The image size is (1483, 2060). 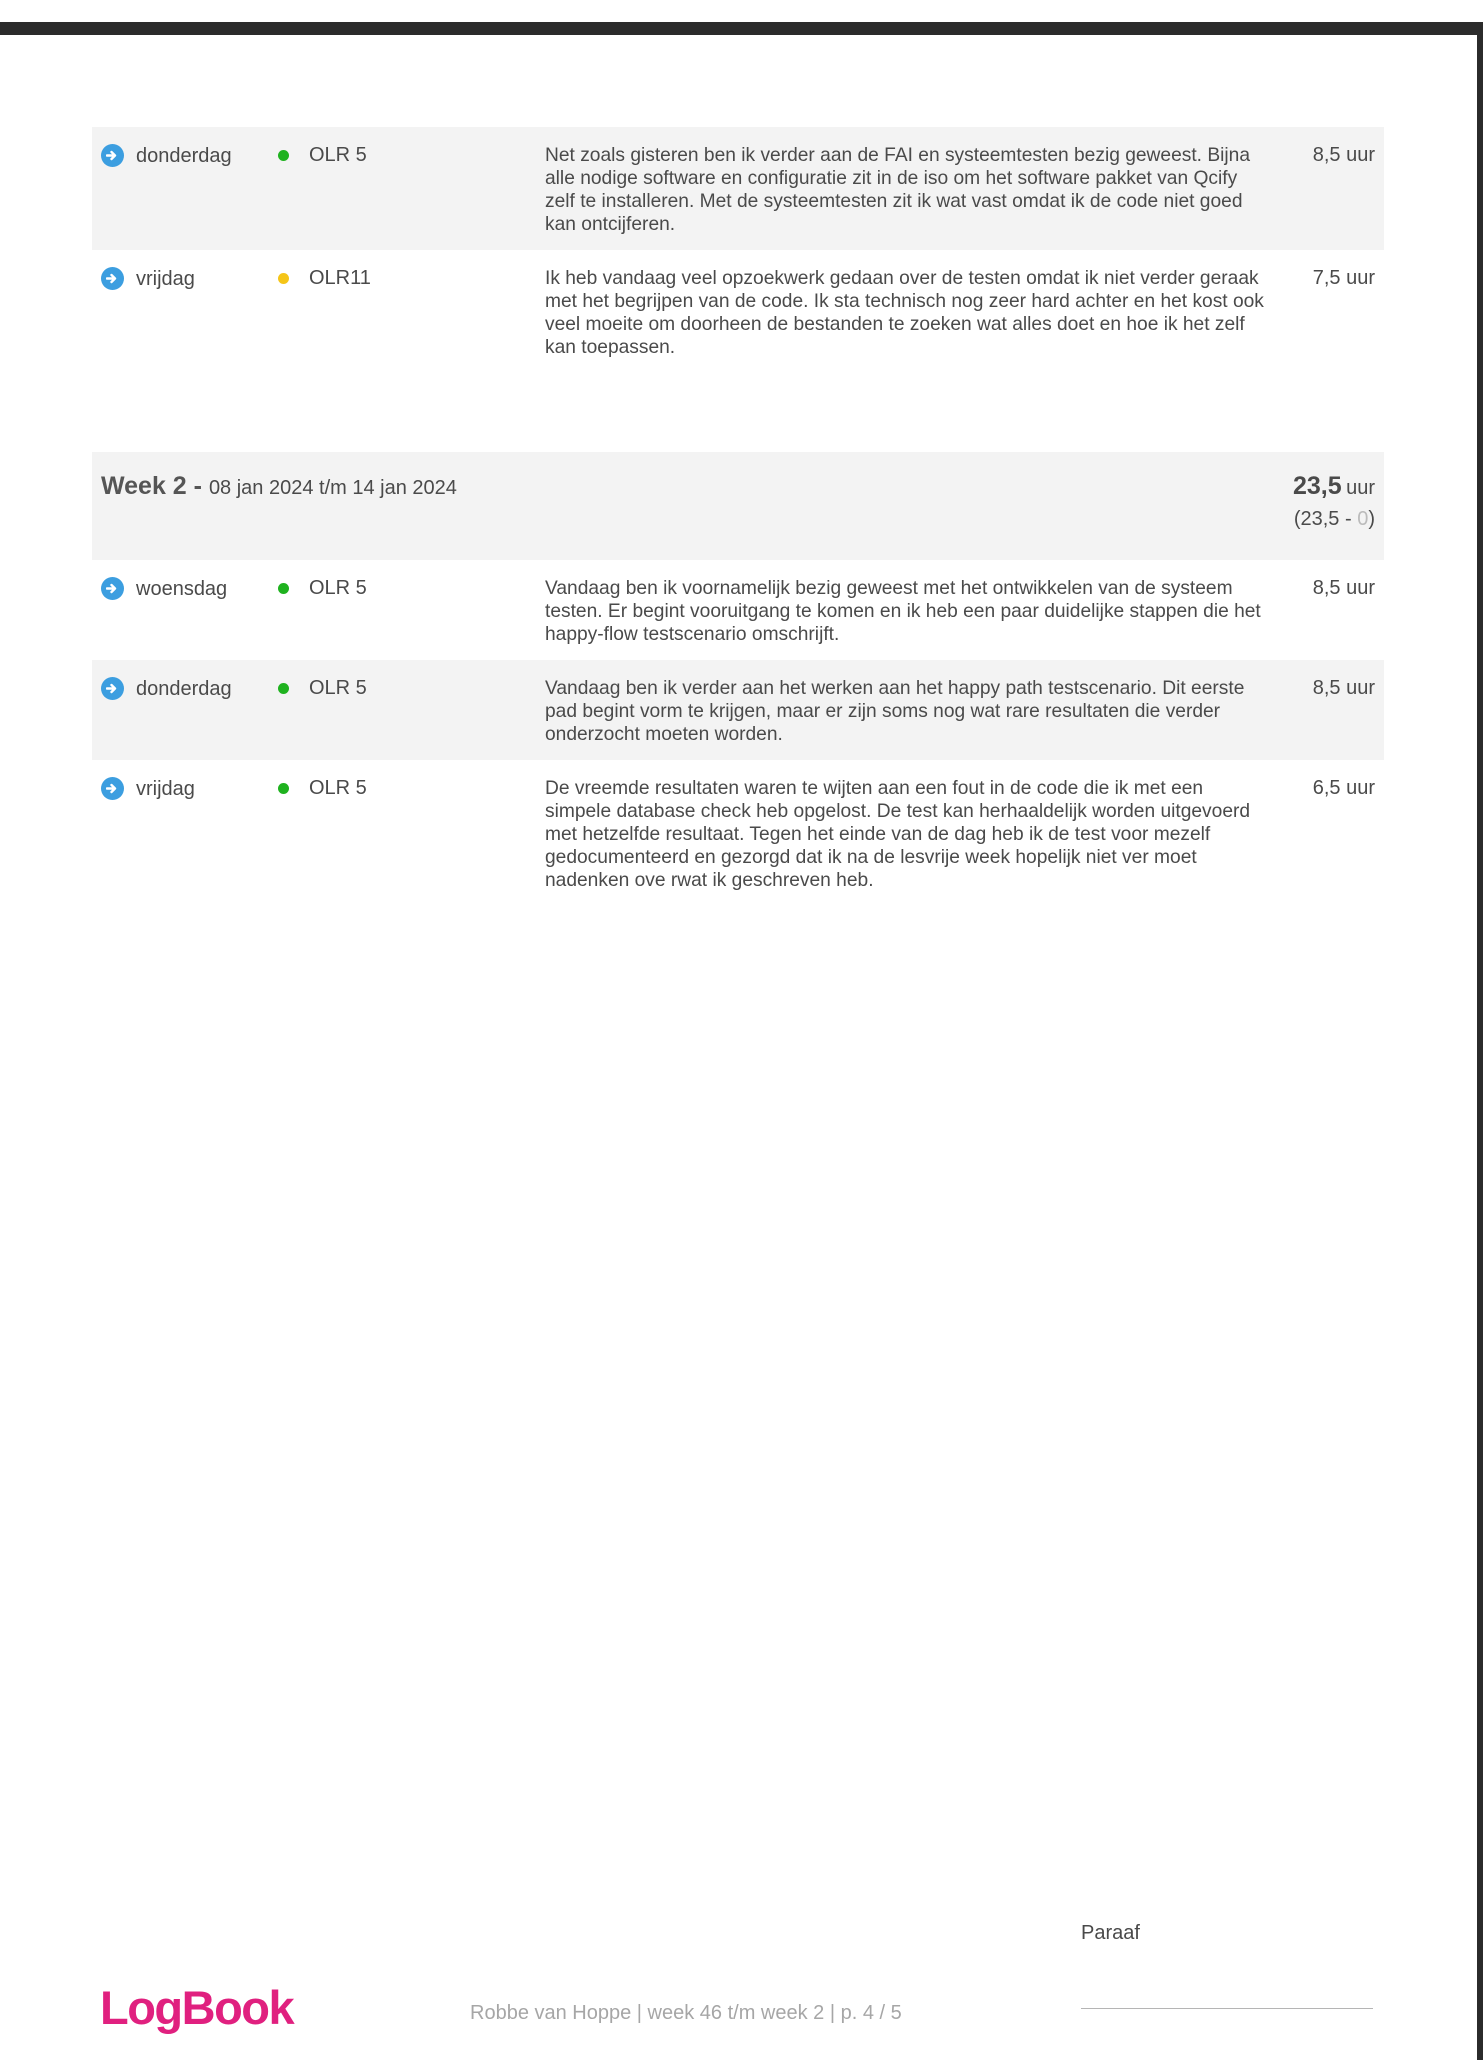 What do you see at coordinates (1110, 1933) in the screenshot?
I see `signature-label: Paraaf` at bounding box center [1110, 1933].